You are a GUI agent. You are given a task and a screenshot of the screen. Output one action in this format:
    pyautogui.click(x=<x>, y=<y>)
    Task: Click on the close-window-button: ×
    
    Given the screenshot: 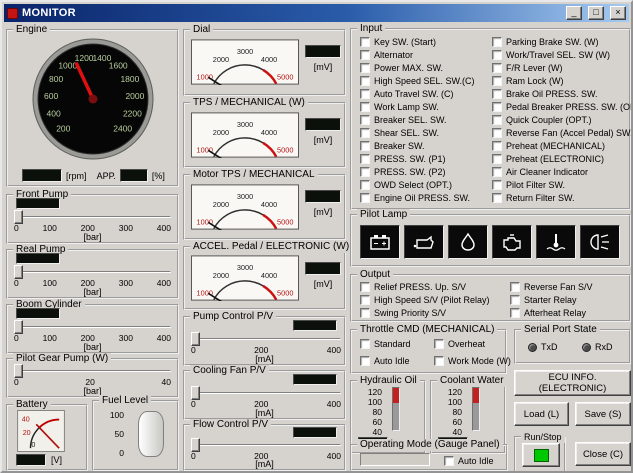 What is the action you would take?
    pyautogui.click(x=618, y=13)
    